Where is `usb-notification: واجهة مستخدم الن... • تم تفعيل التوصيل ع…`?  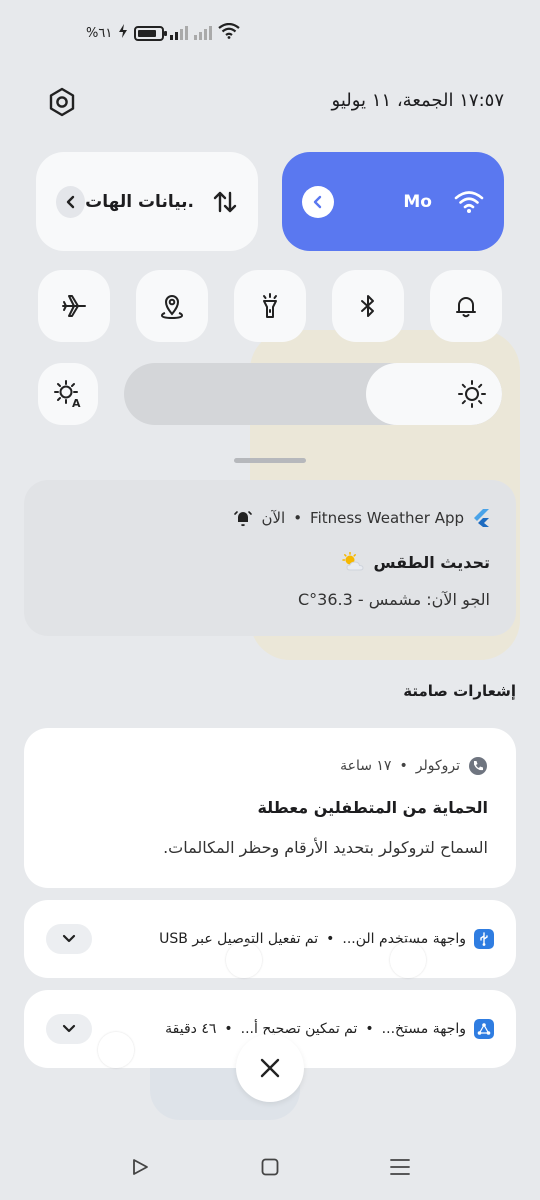
usb-notification: واجهة مستخدم الن... • تم تفعيل التوصيل ع… is located at coordinates (270, 939).